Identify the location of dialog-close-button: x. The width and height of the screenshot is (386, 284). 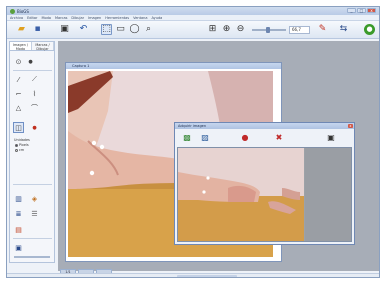
(350, 126).